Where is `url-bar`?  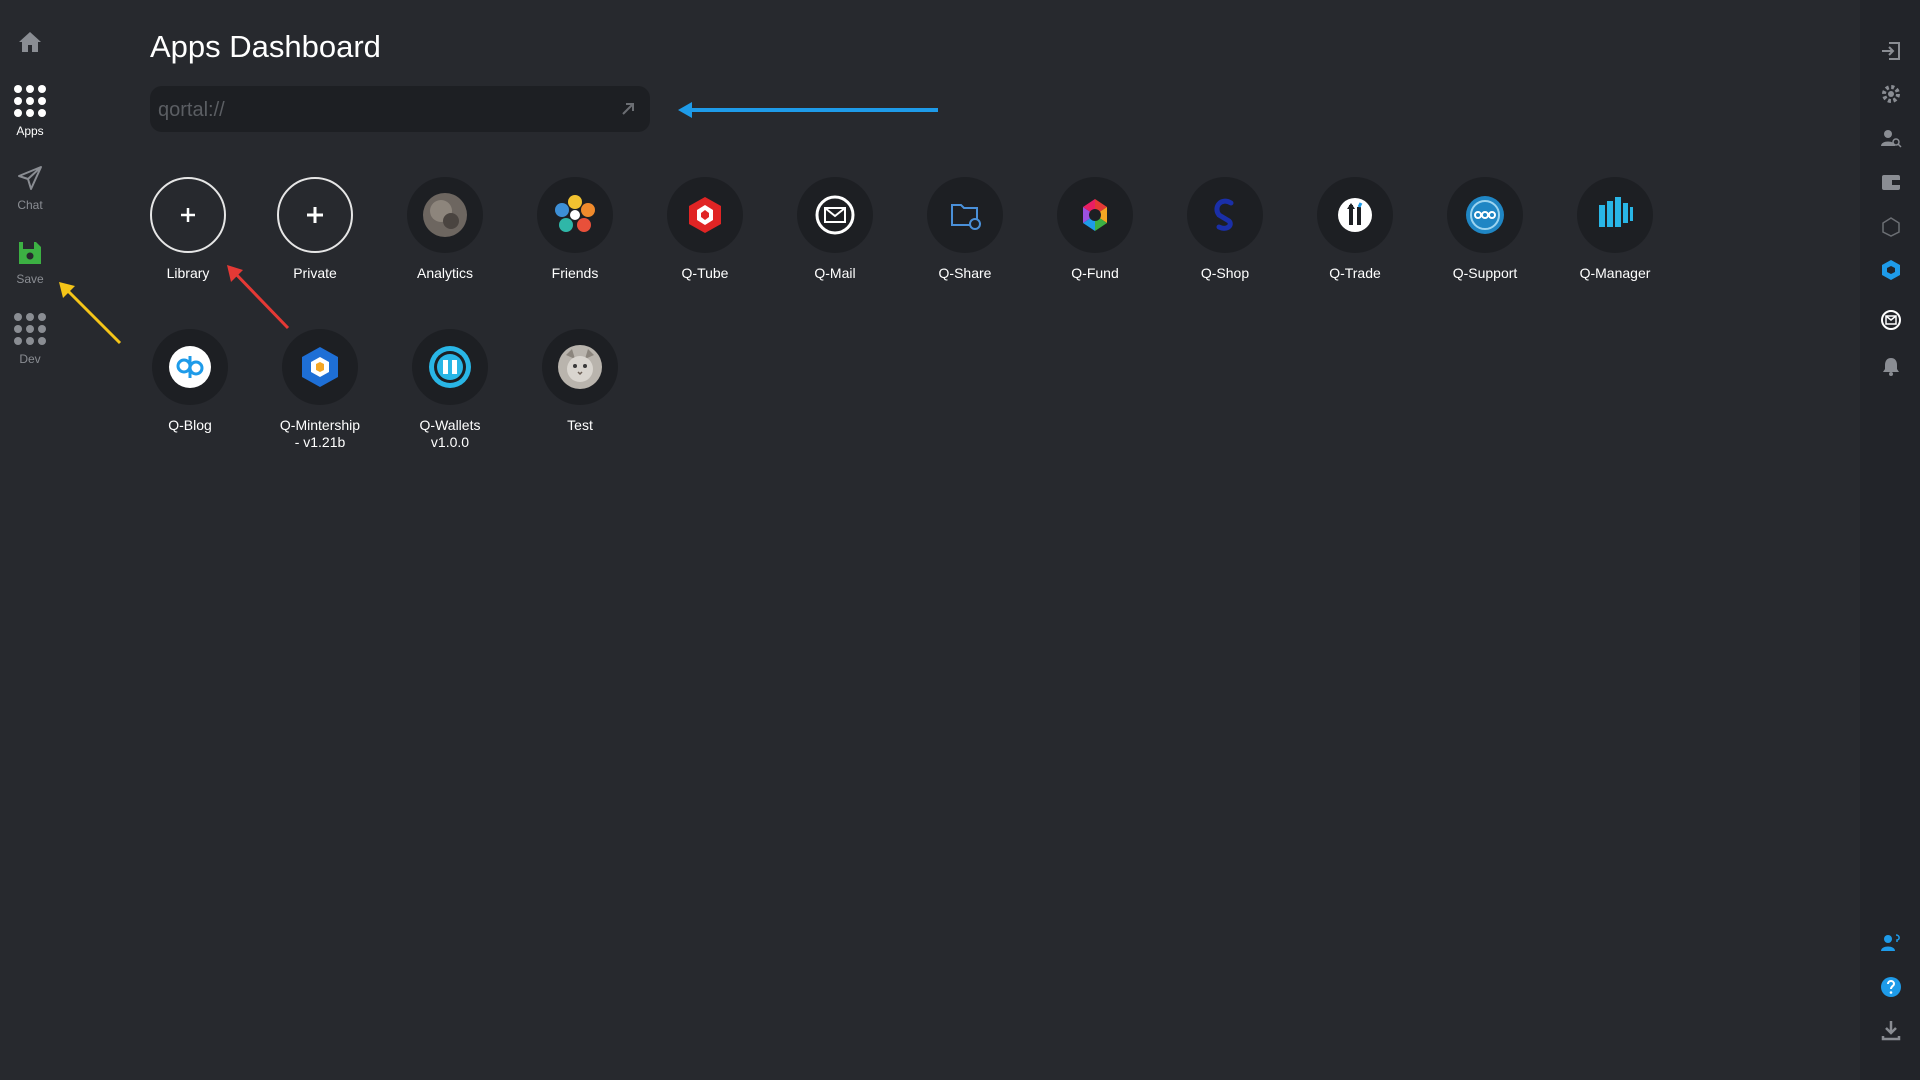
url-bar is located at coordinates (400, 110).